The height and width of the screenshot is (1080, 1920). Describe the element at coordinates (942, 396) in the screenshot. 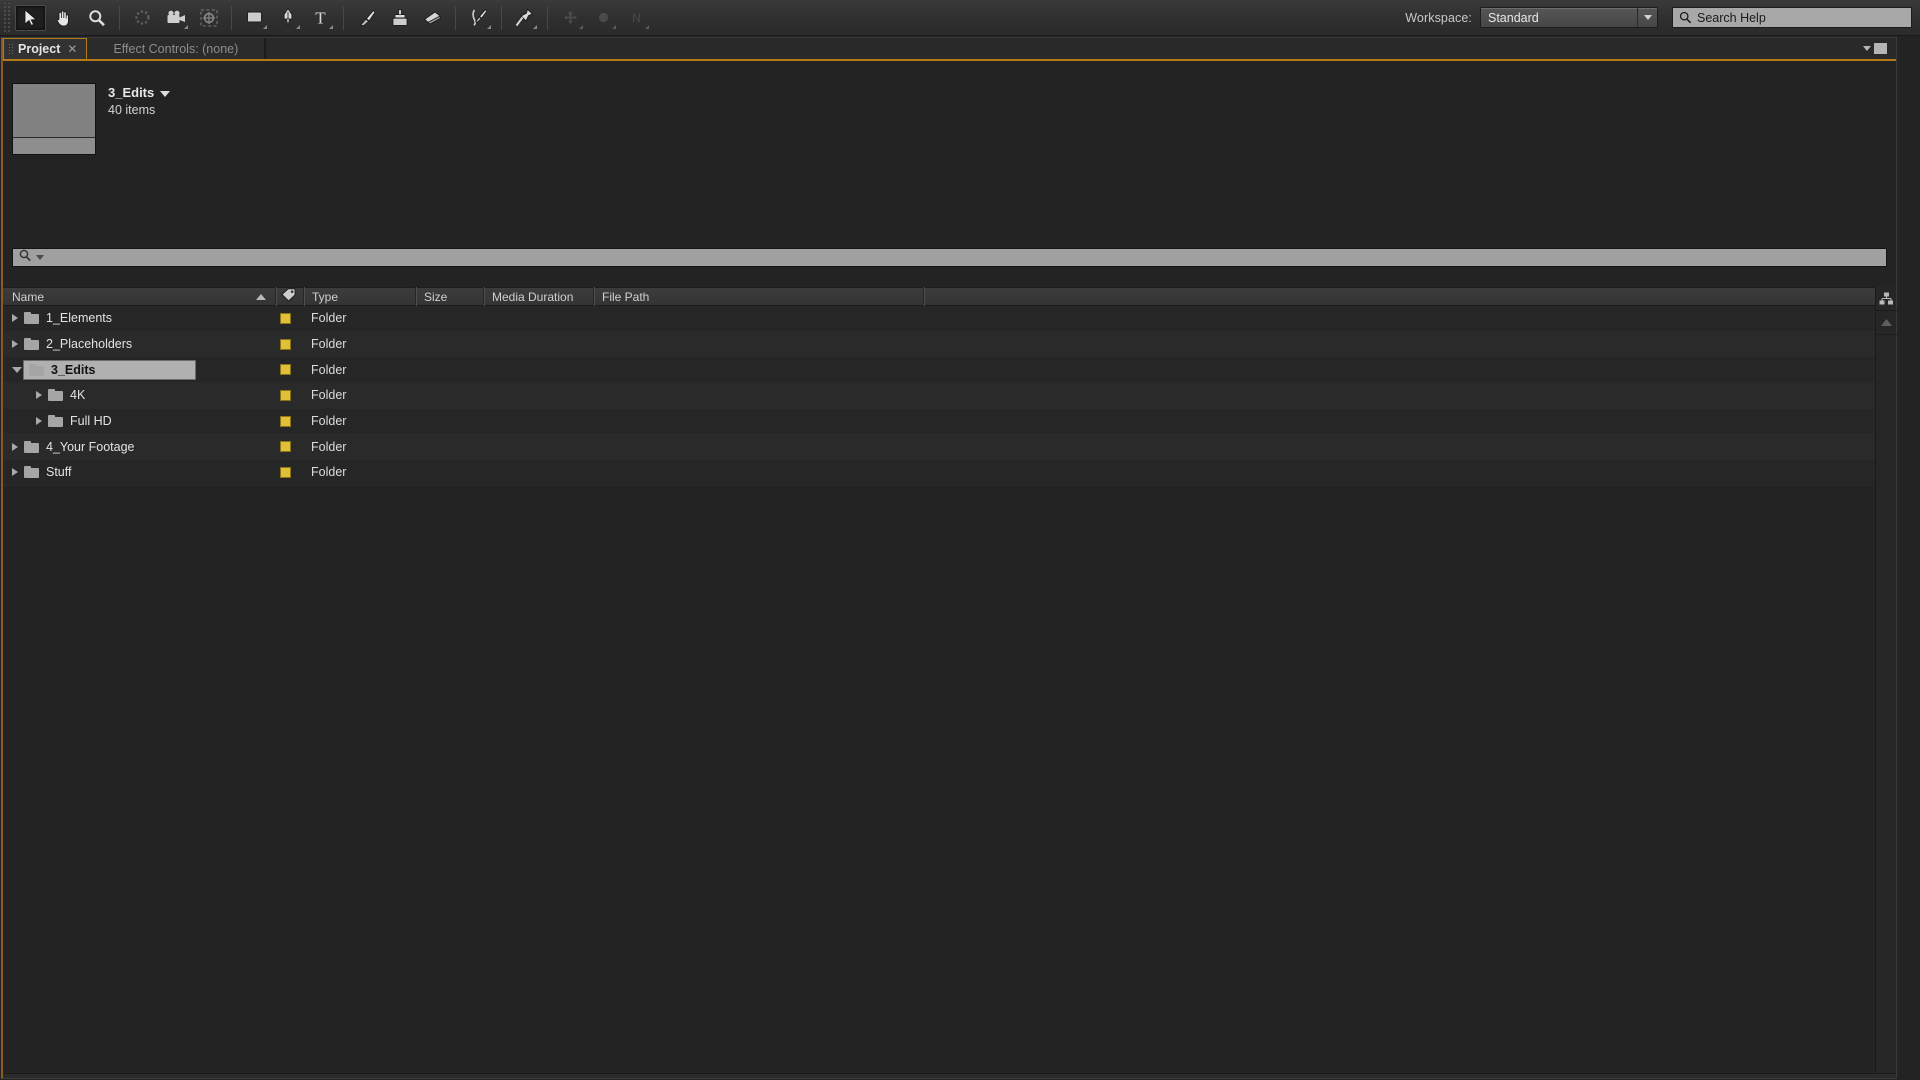

I see `table-row: 4K Folder` at that location.